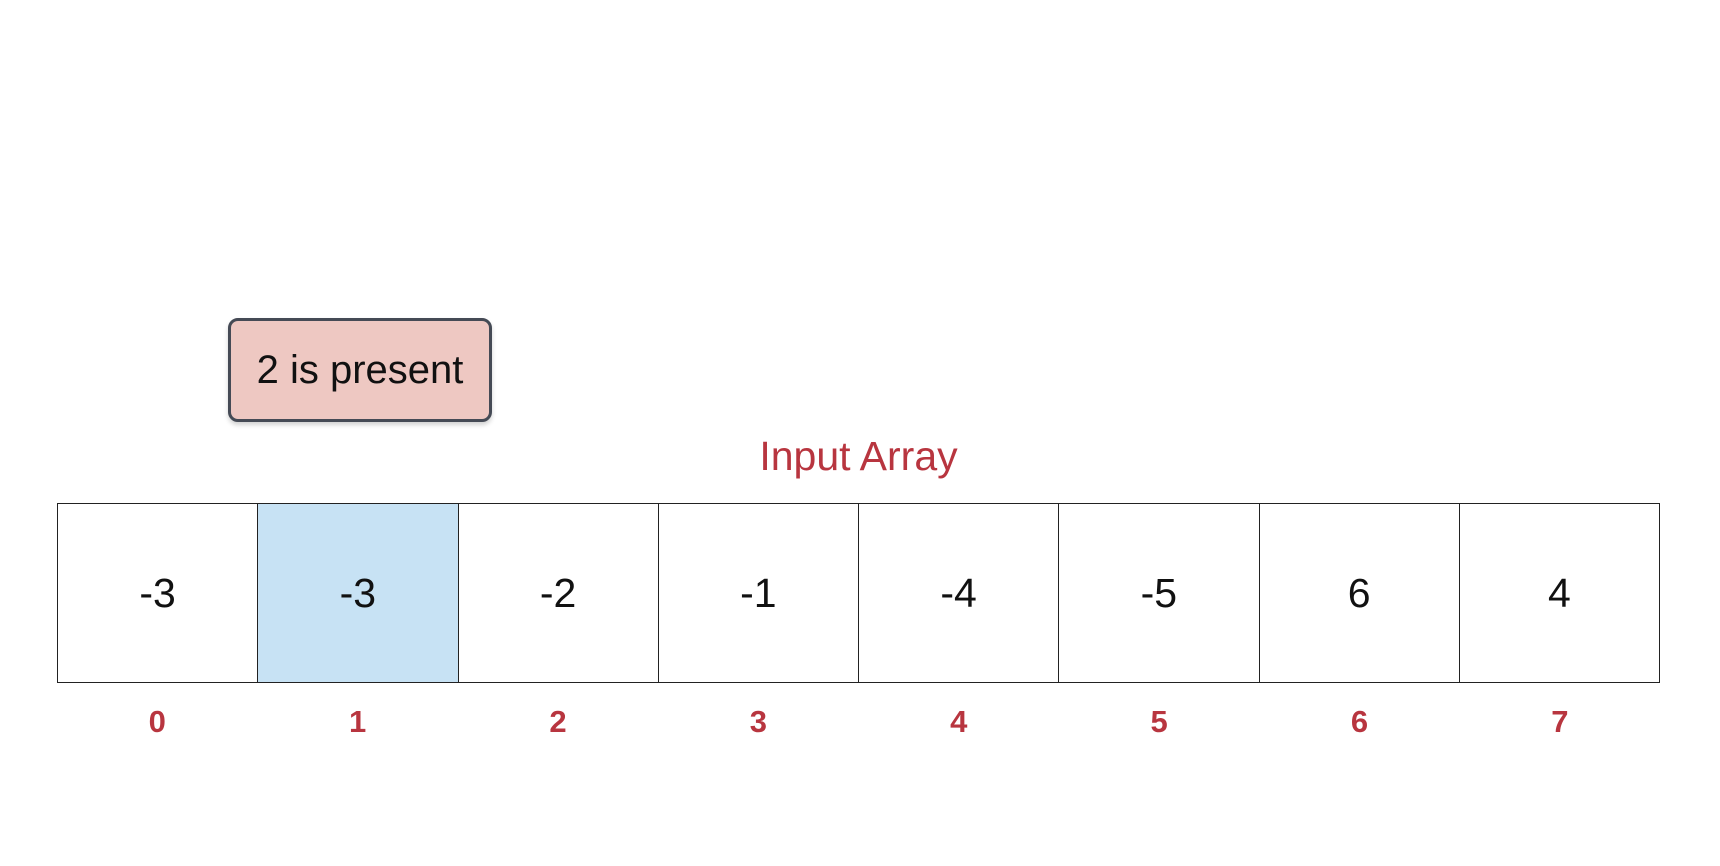 The image size is (1720, 866). Describe the element at coordinates (1159, 721) in the screenshot. I see `array-index-5: 5` at that location.